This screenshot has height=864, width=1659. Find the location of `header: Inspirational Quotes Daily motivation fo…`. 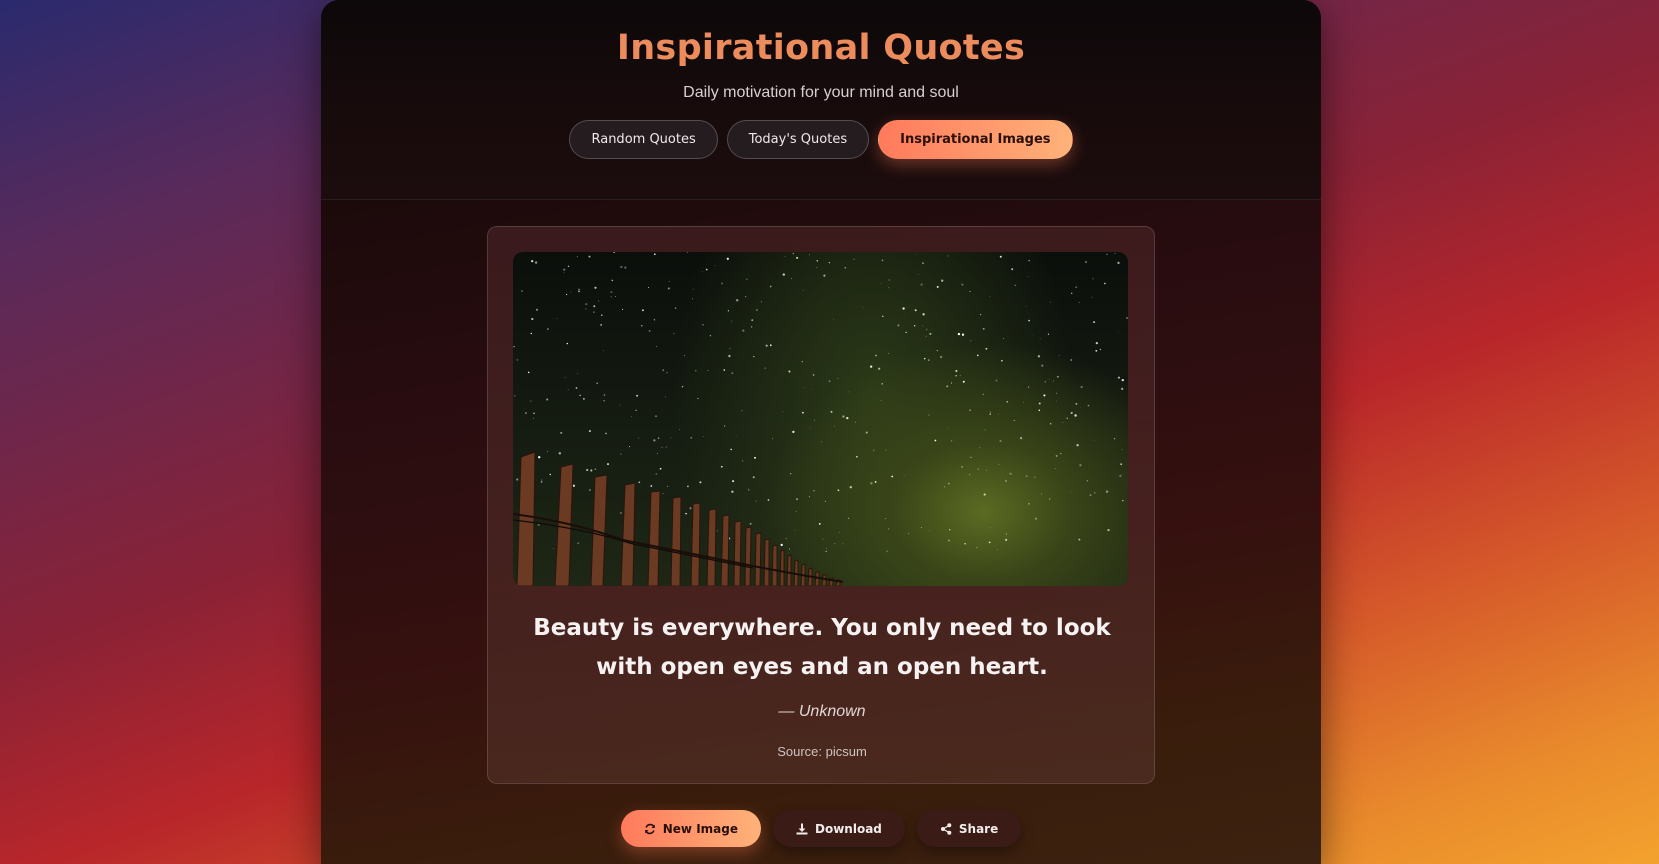

header: Inspirational Quotes Daily motivation fo… is located at coordinates (821, 100).